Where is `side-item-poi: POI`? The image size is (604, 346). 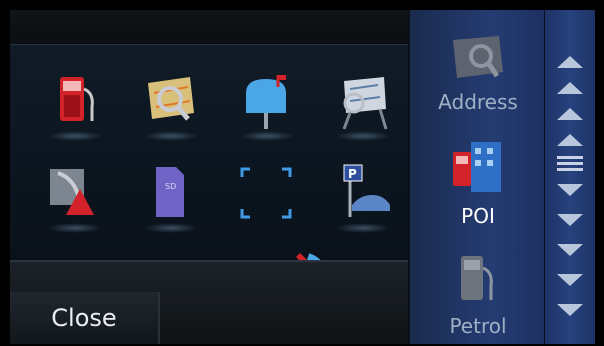
side-item-poi: POI is located at coordinates (478, 182).